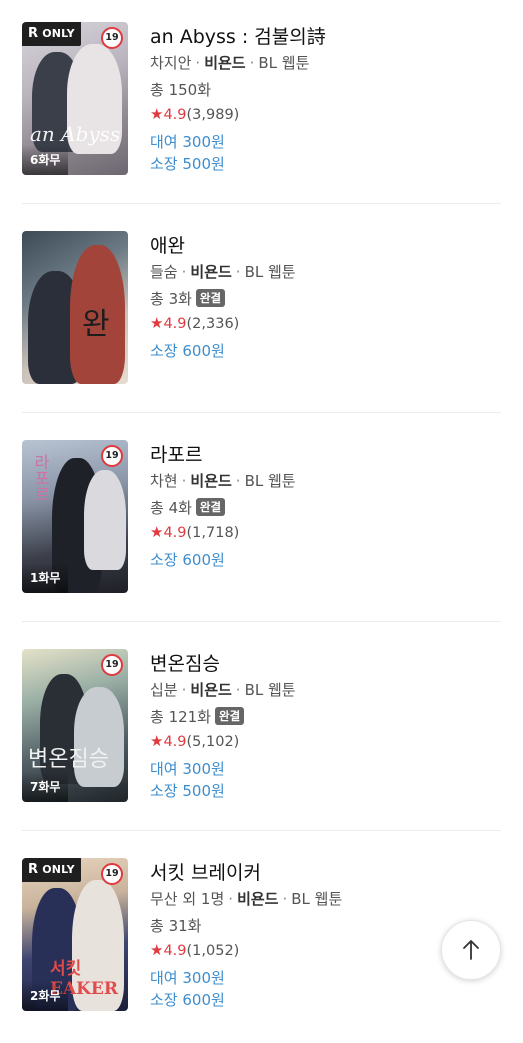  I want to click on free-episodes-badge: 6화무, so click(45, 160).